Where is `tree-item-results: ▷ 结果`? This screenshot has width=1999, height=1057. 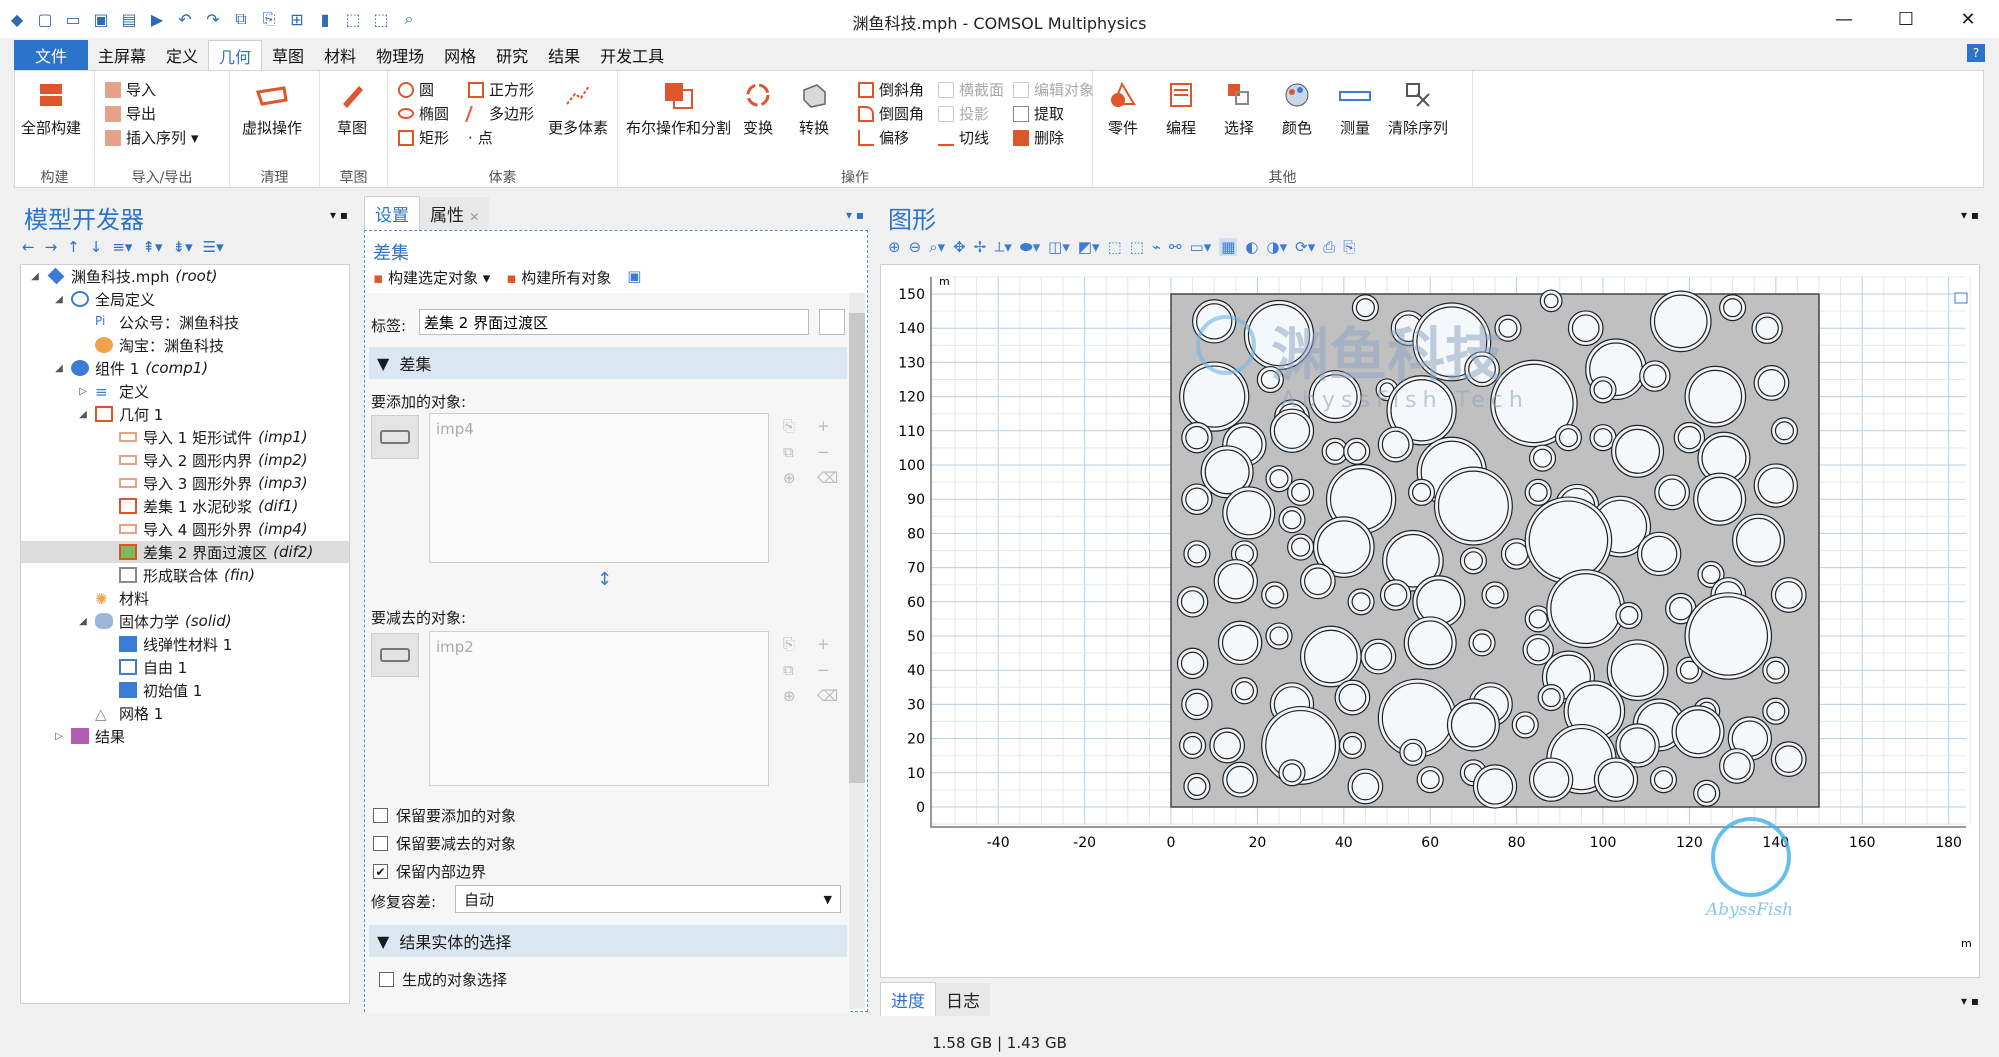 tree-item-results: ▷ 结果 is located at coordinates (89, 736).